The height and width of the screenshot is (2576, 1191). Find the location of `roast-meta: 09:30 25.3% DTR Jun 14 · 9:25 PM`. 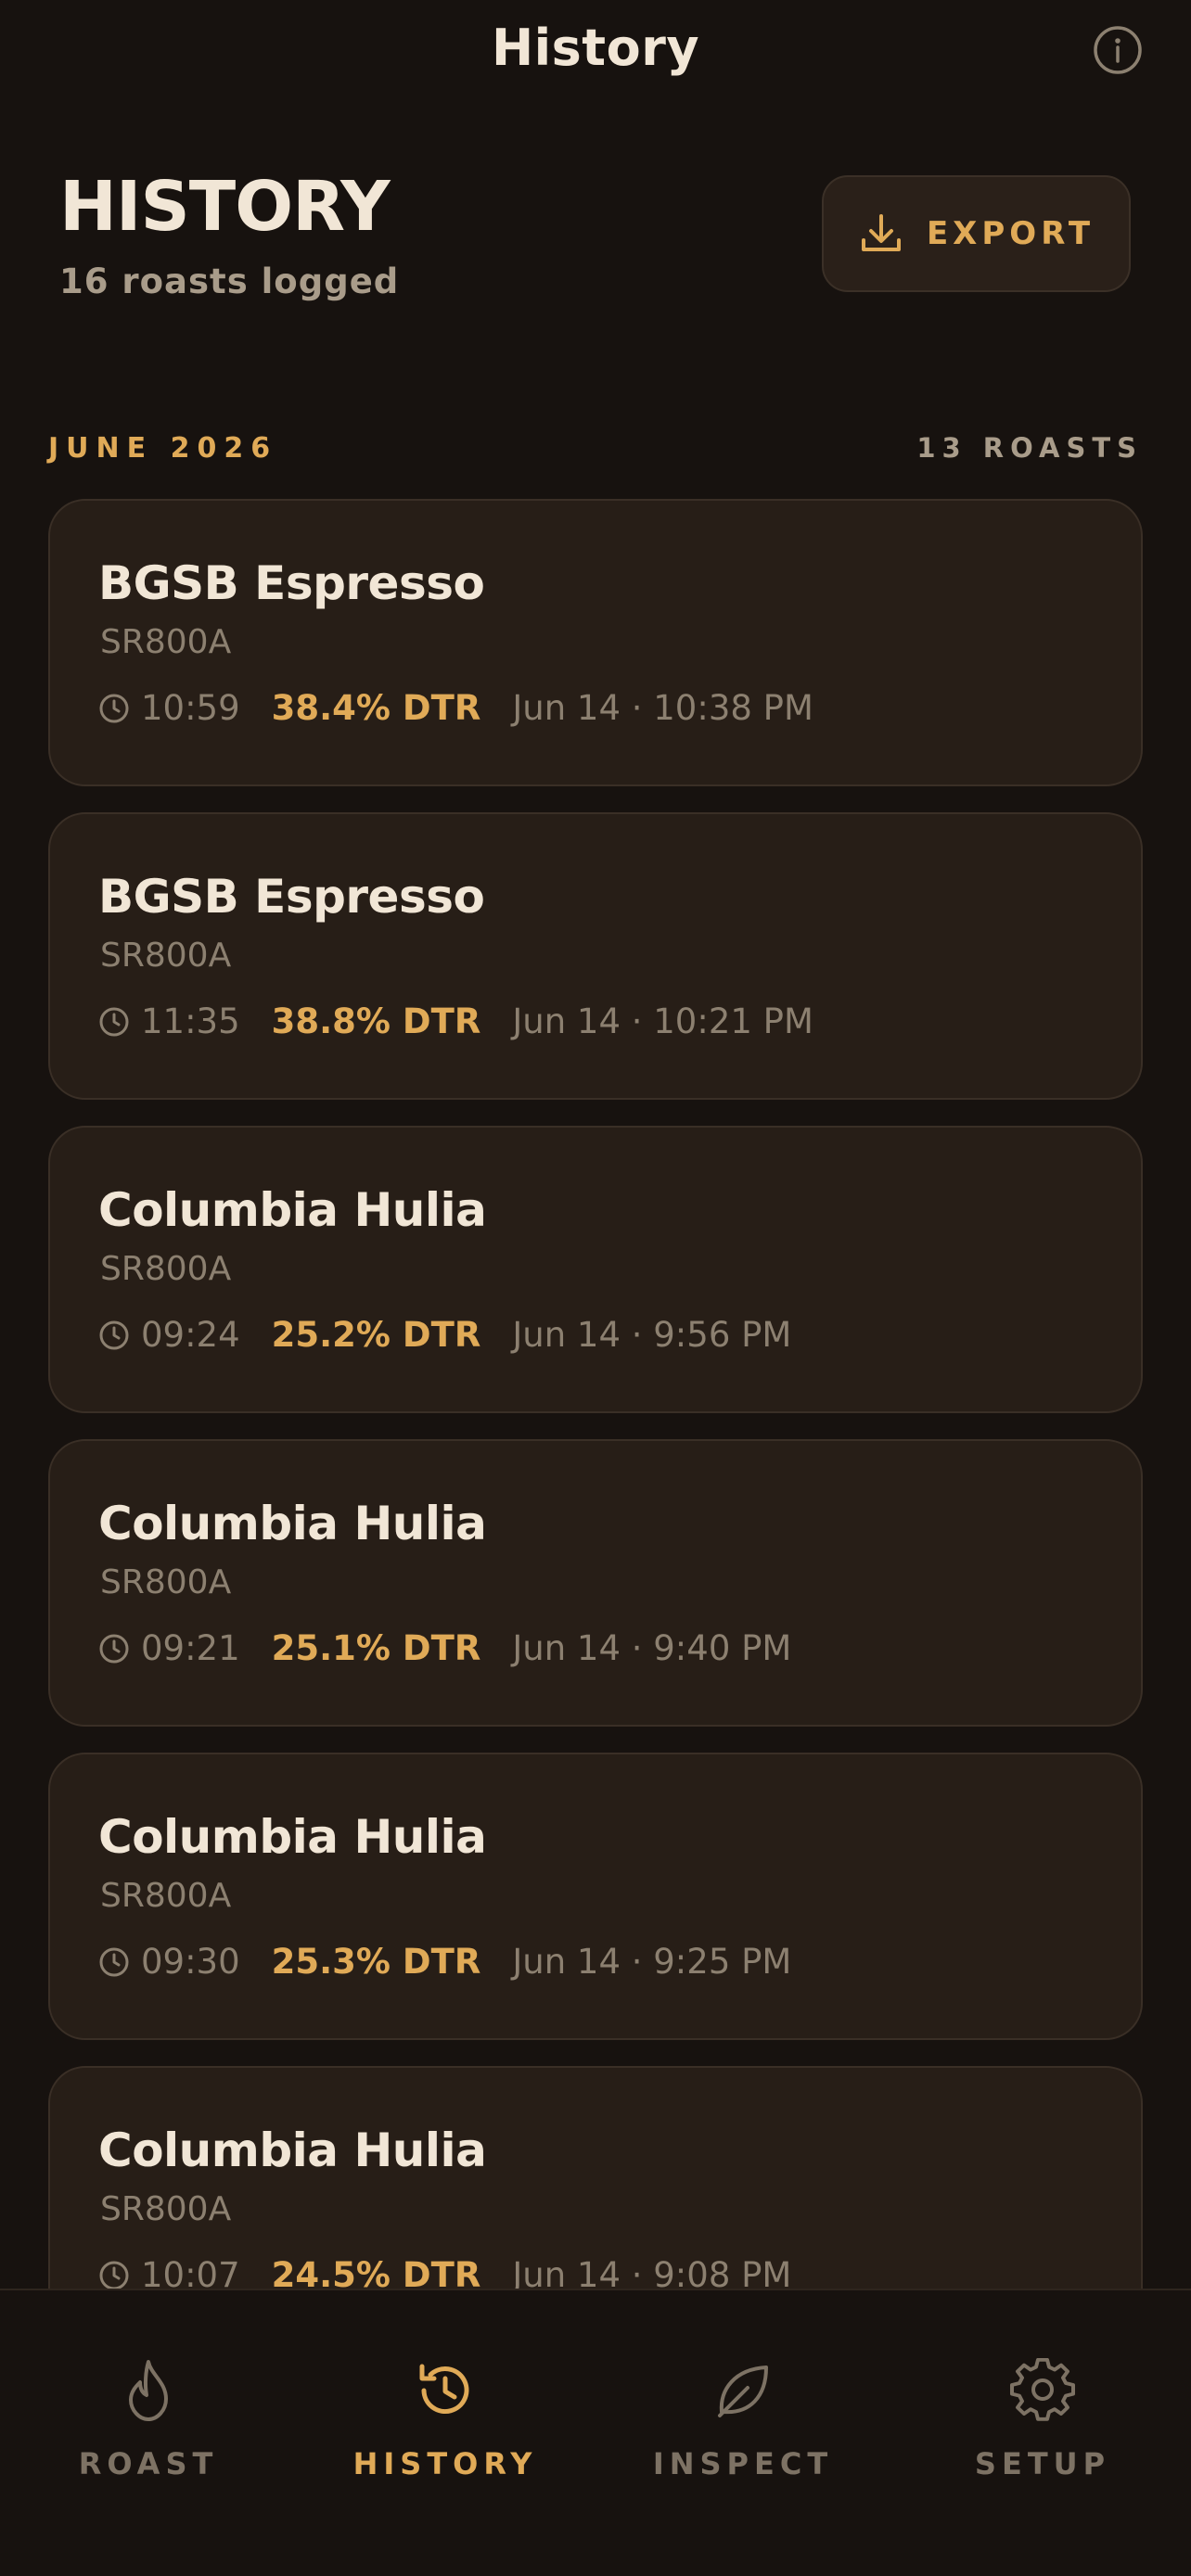

roast-meta: 09:30 25.3% DTR Jun 14 · 9:25 PM is located at coordinates (444, 1962).